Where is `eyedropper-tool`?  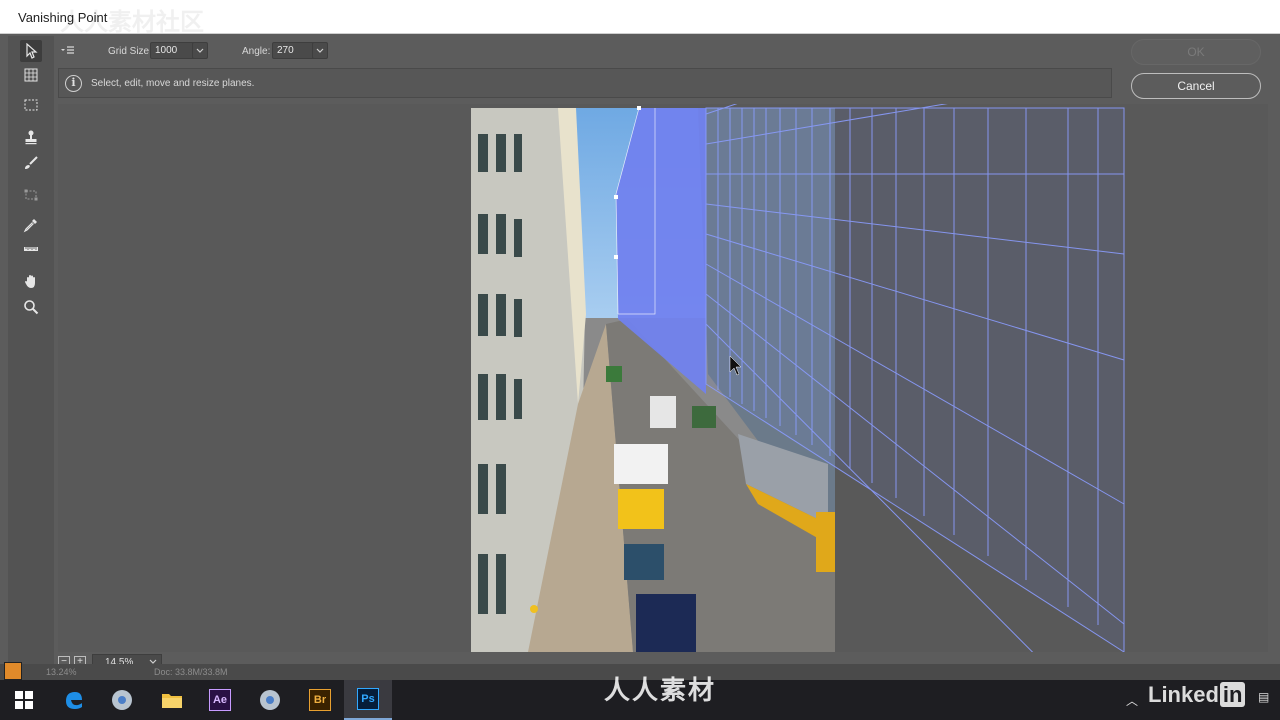
eyedropper-tool is located at coordinates (31, 225).